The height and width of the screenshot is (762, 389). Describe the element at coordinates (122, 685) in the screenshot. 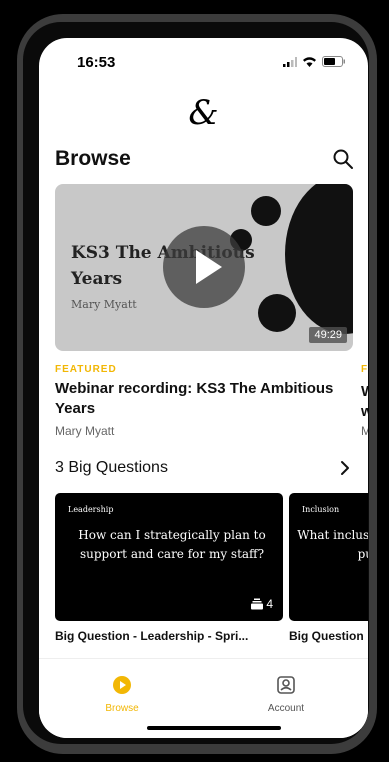

I see `browse-tab-icon` at that location.